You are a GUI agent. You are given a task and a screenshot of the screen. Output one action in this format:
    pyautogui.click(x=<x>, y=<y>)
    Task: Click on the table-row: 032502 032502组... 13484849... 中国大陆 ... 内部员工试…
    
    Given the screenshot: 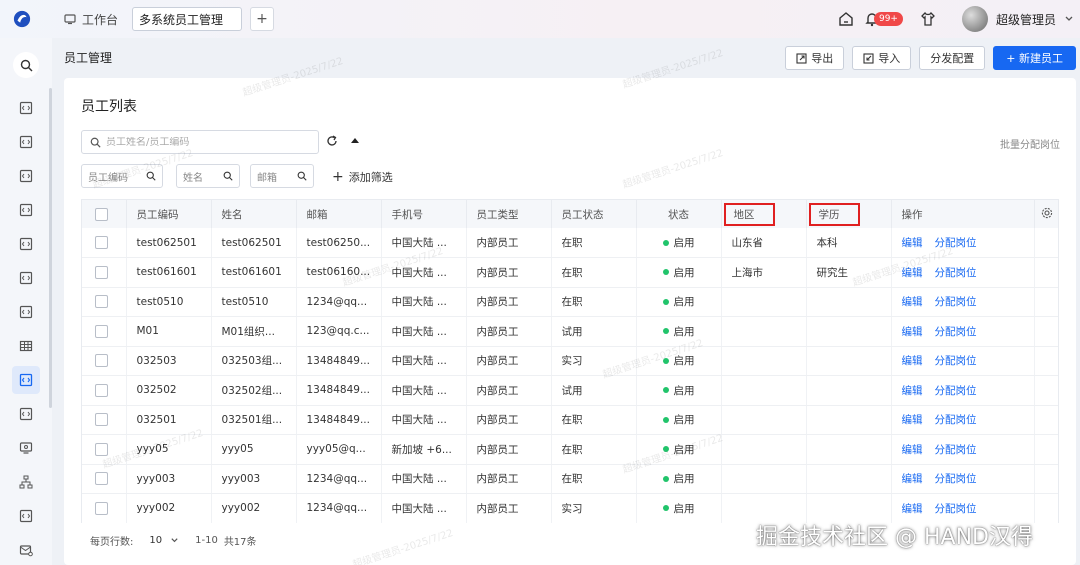 What is the action you would take?
    pyautogui.click(x=570, y=390)
    